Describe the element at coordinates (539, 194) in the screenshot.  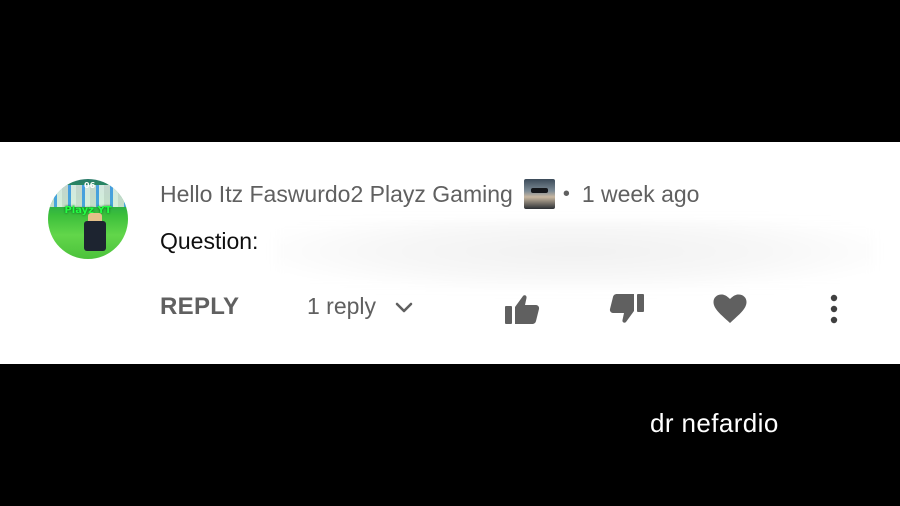
I see `author-badge-image` at that location.